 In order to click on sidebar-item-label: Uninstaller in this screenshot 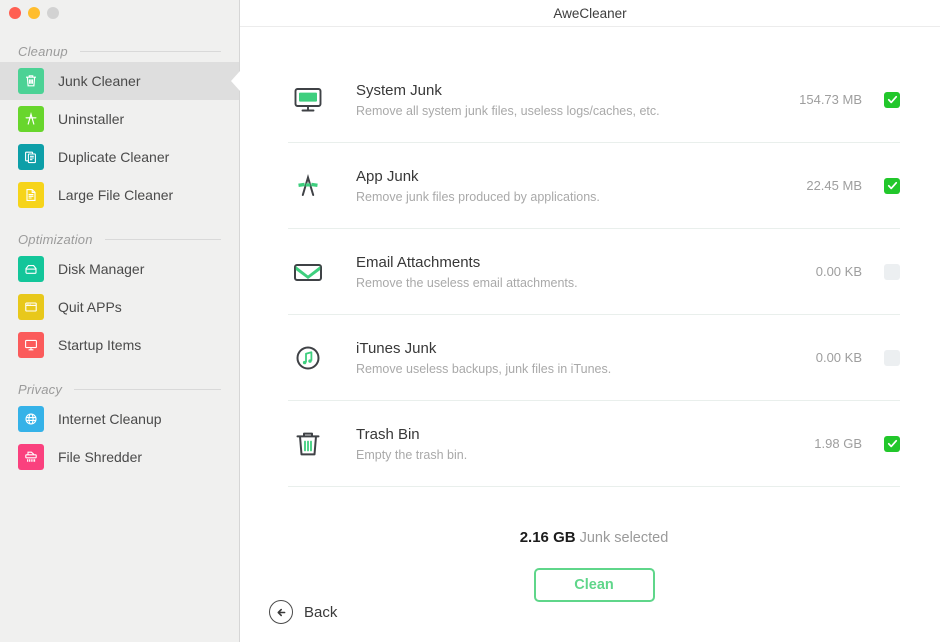, I will do `click(91, 119)`.